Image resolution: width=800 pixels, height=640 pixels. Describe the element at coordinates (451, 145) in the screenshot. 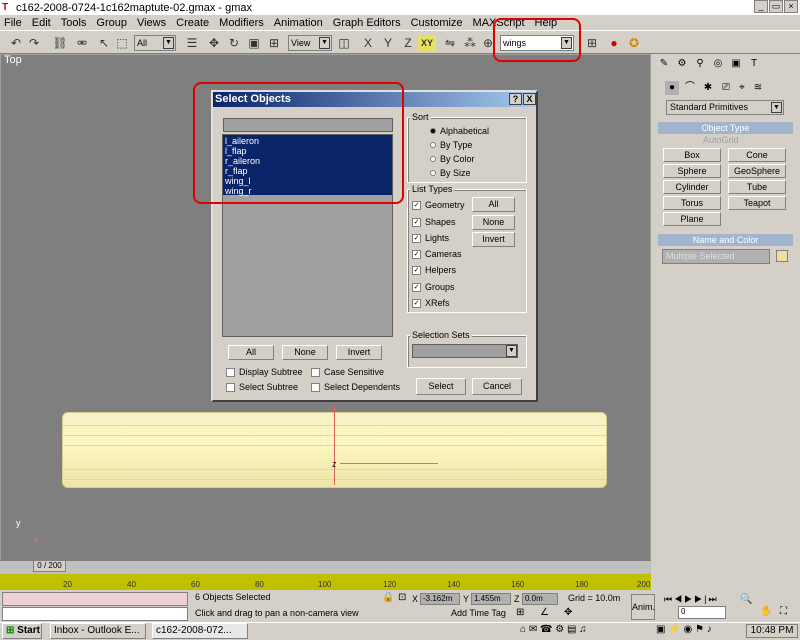

I see `sort-by-type-radio: By Type` at that location.